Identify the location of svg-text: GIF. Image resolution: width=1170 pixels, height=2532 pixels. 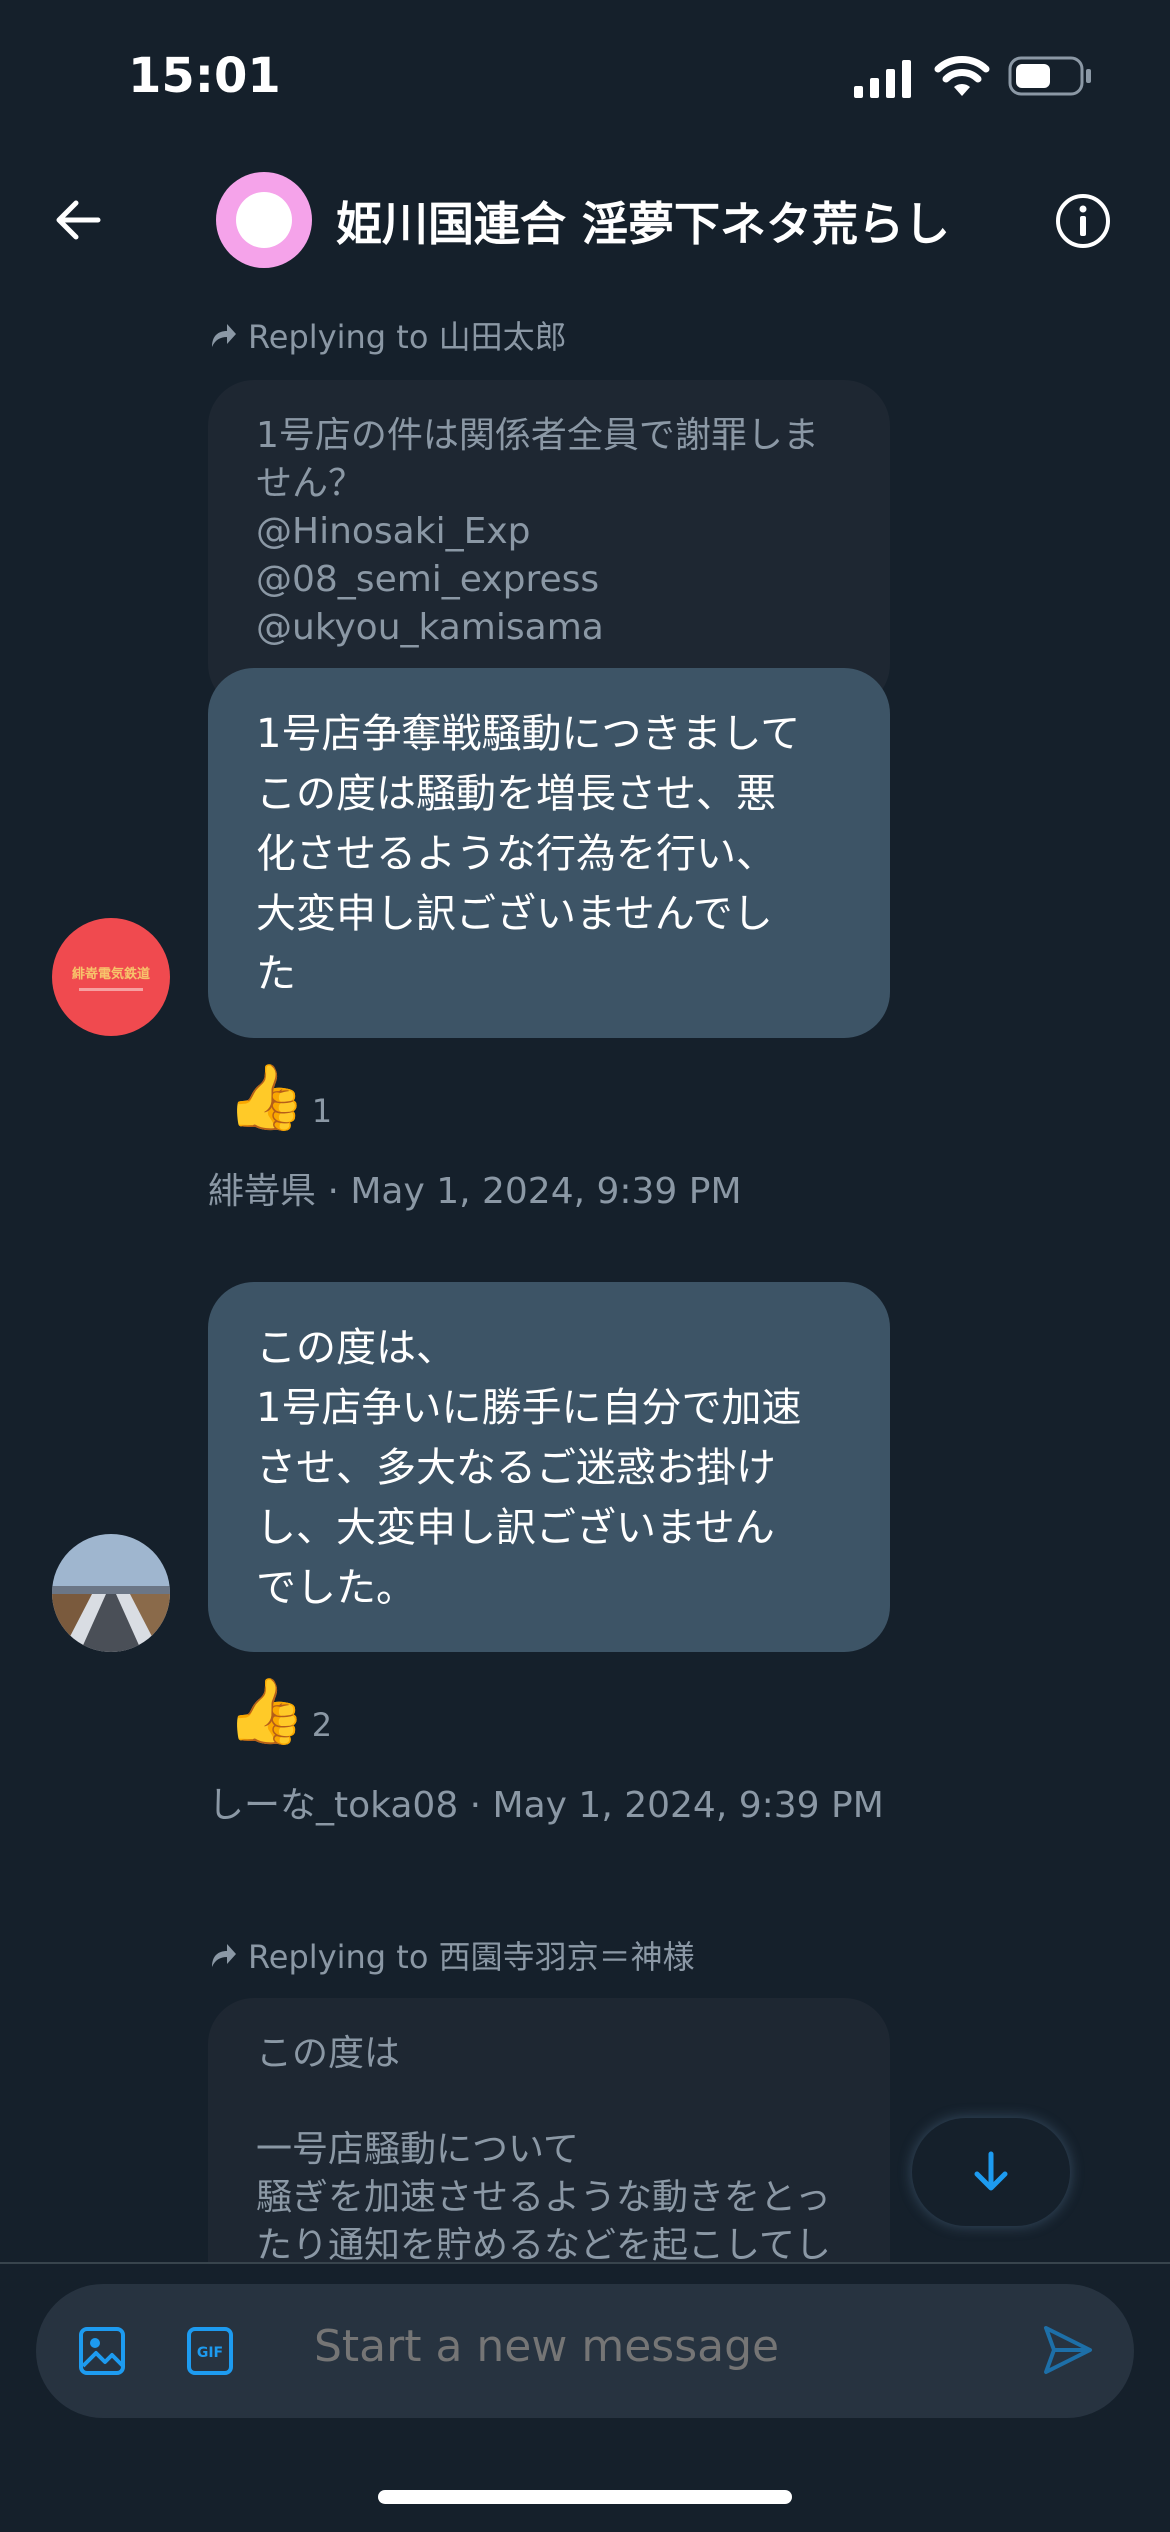
(210, 2353).